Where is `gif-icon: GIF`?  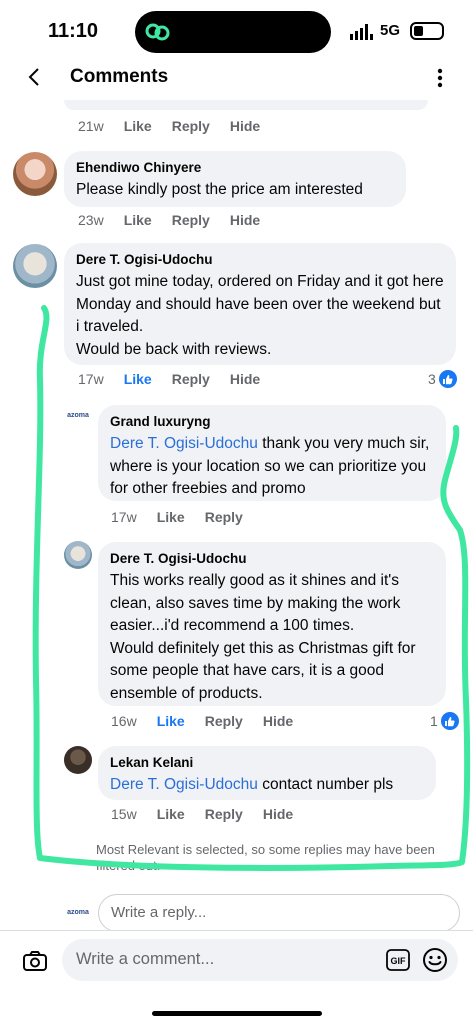 gif-icon: GIF is located at coordinates (398, 960).